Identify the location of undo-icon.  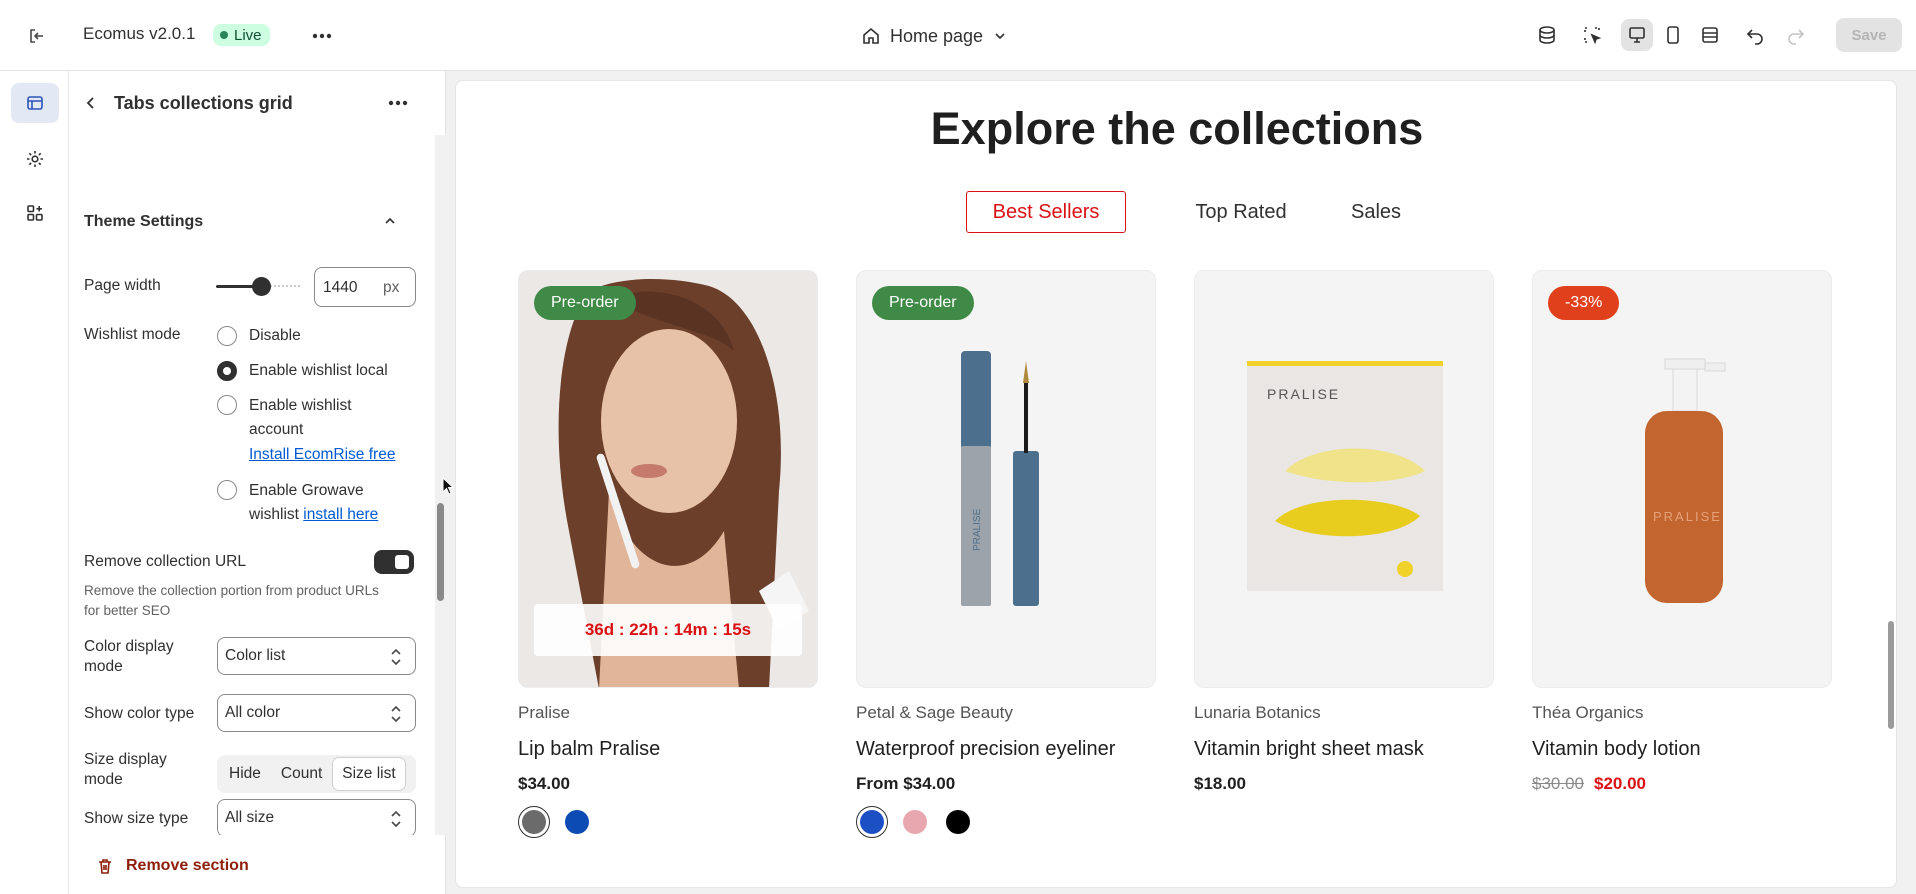
(1755, 35).